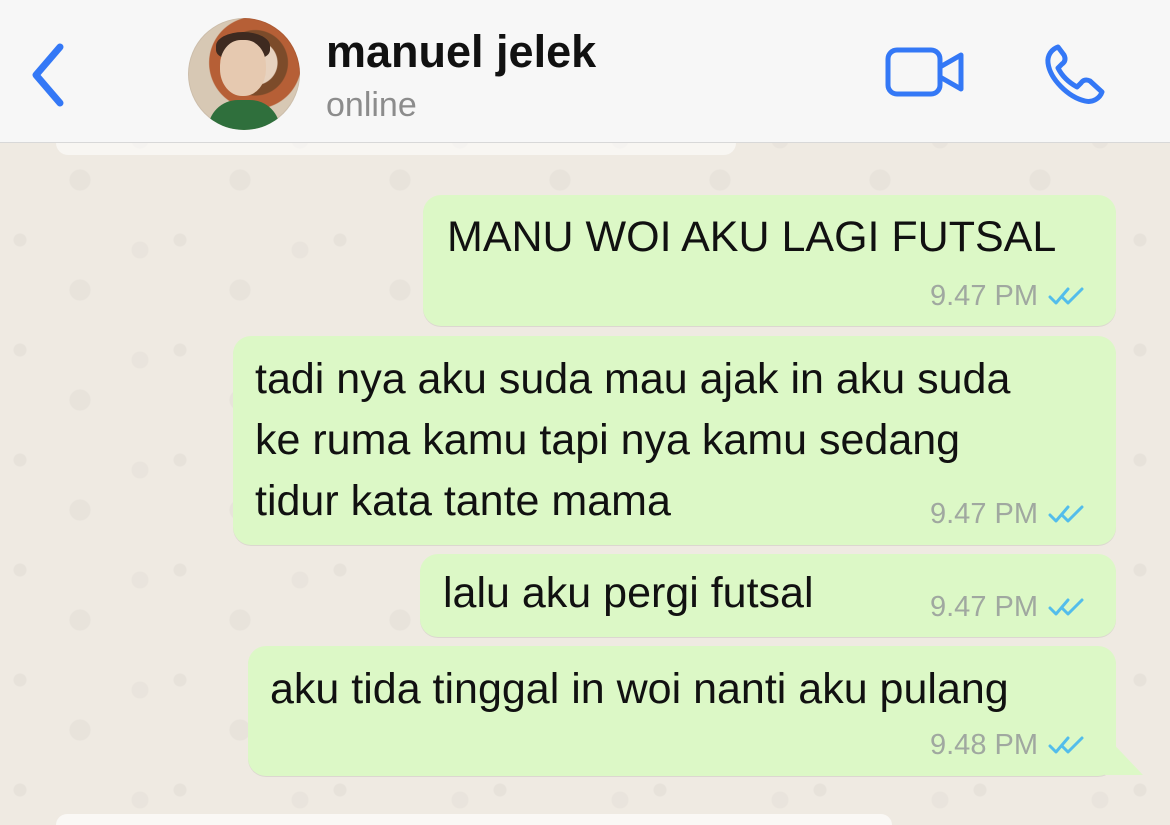 This screenshot has width=1170, height=825. Describe the element at coordinates (244, 115) in the screenshot. I see `avatar-shirt` at that location.